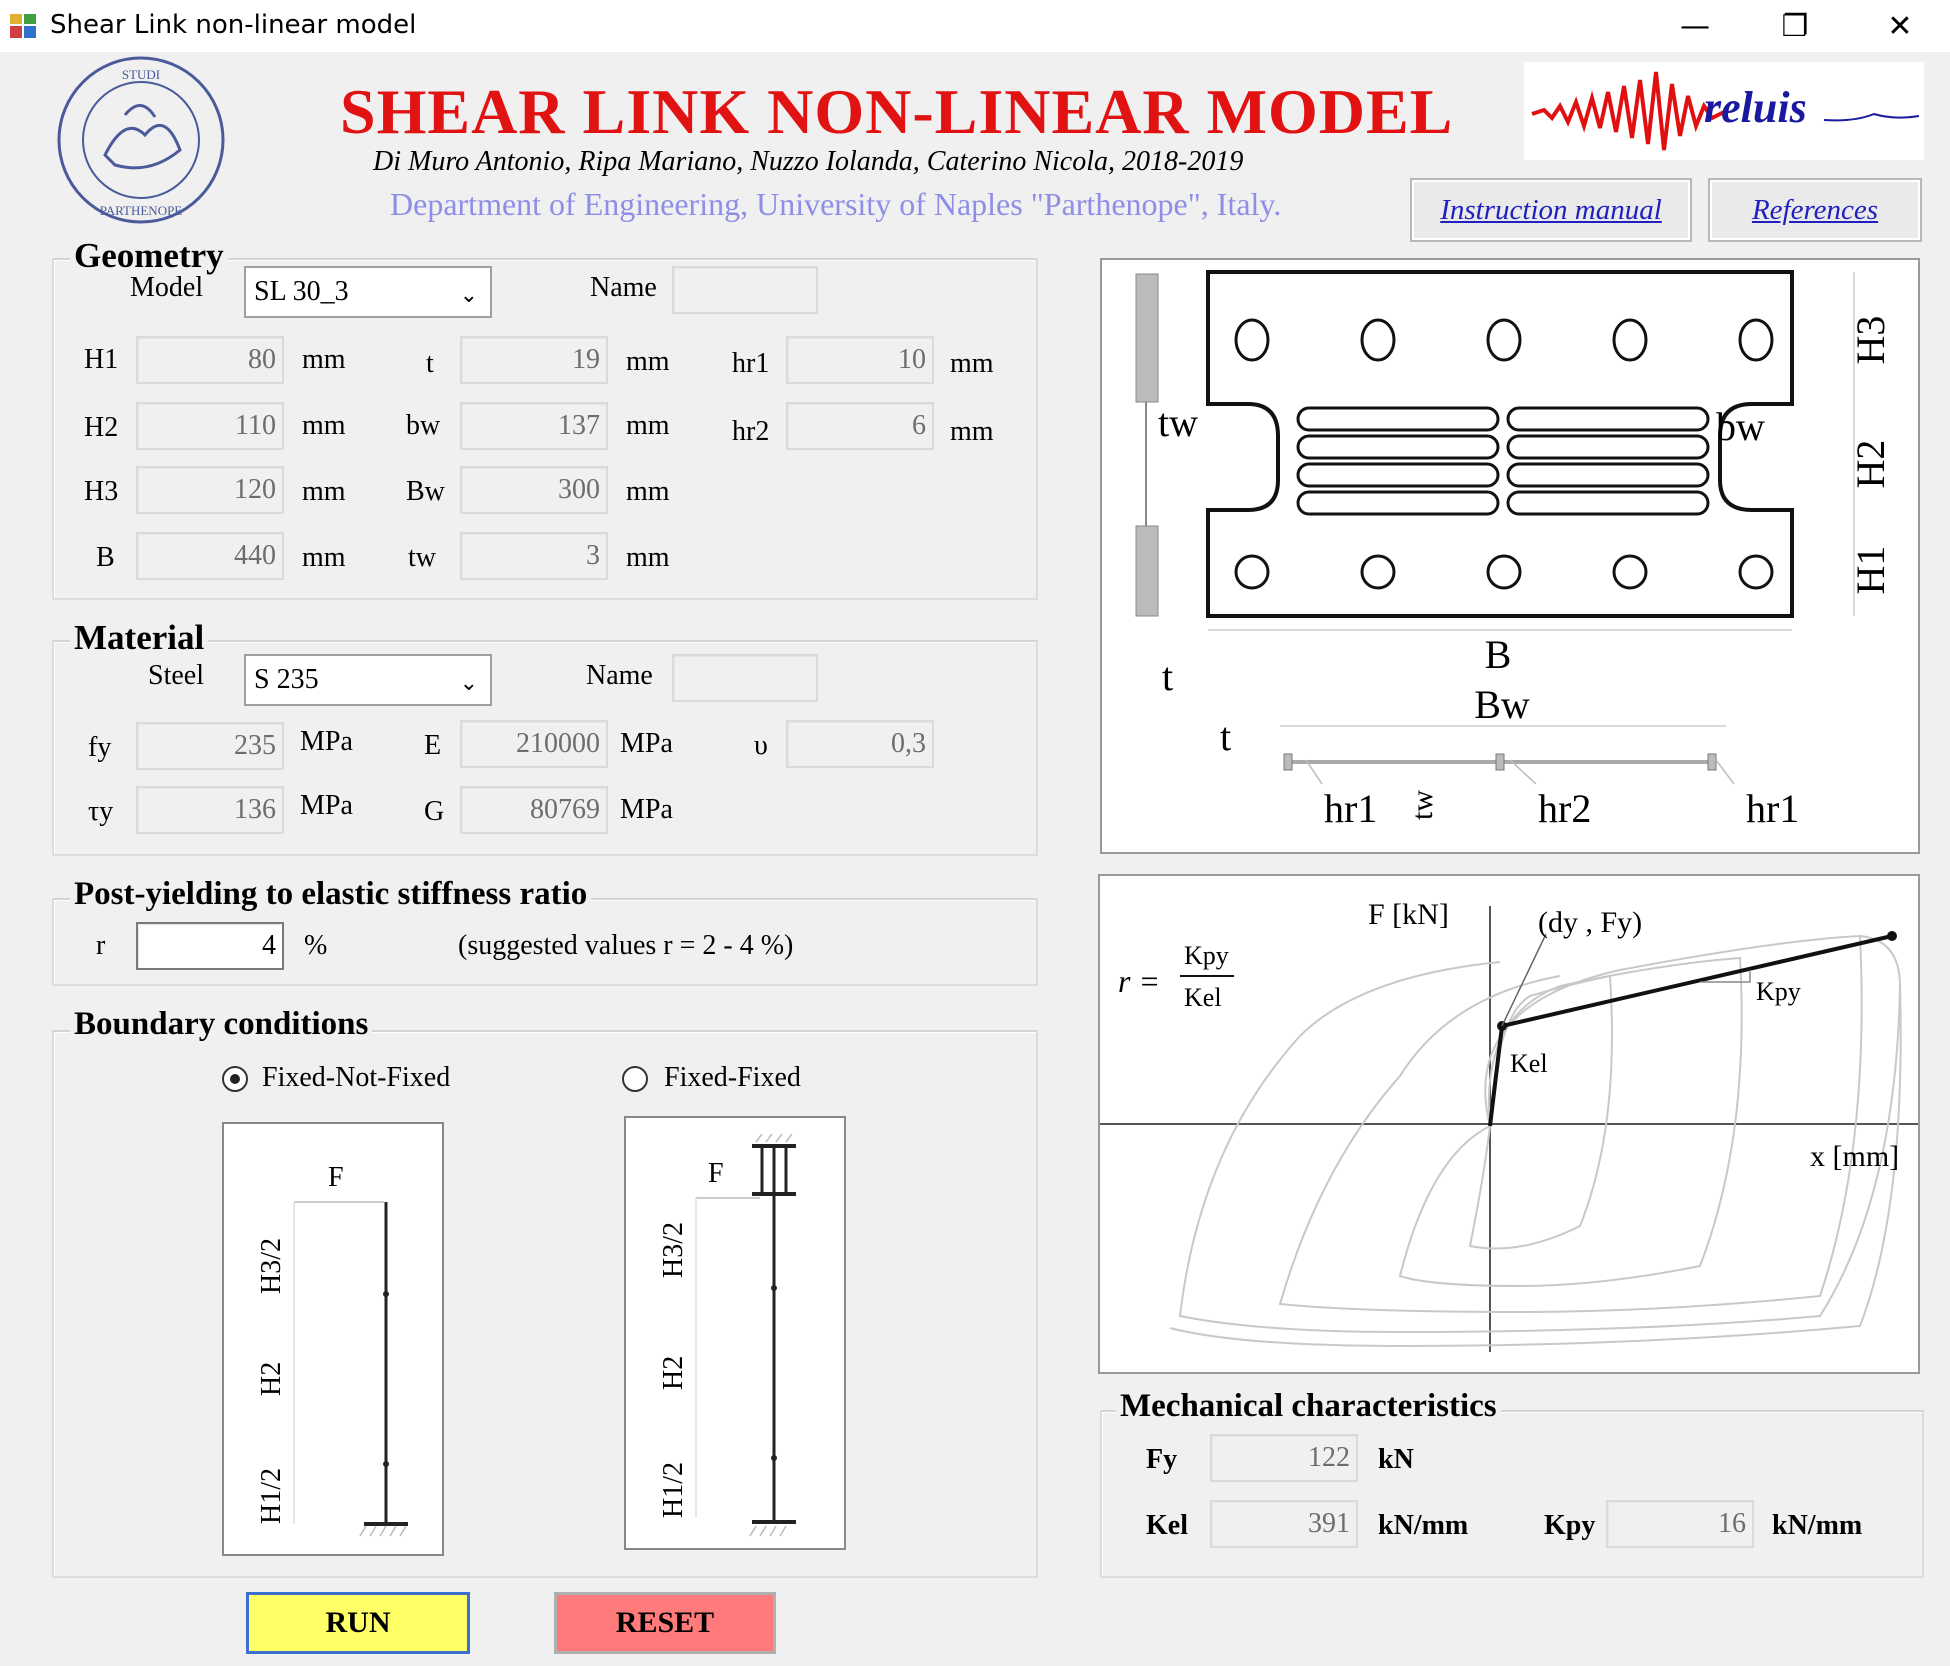  What do you see at coordinates (1350, 808) in the screenshot?
I see `hr1-left-drawing-label: hr1` at bounding box center [1350, 808].